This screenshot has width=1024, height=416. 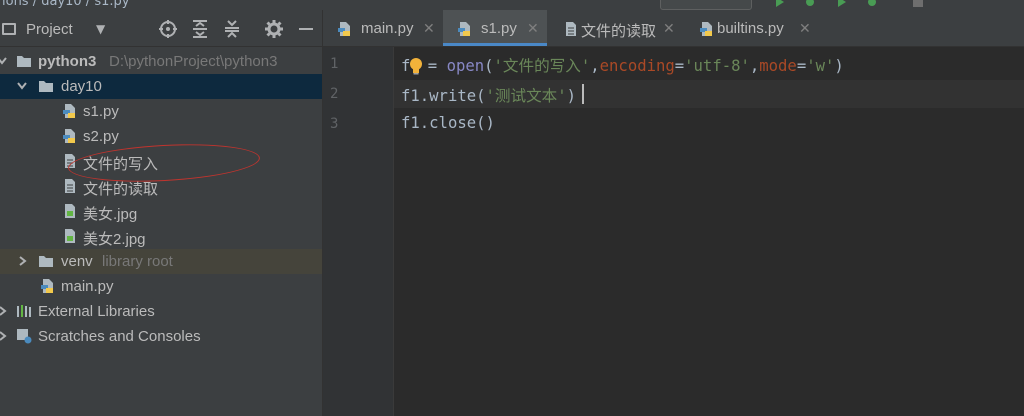 I want to click on scratch-icon, so click(x=24, y=336).